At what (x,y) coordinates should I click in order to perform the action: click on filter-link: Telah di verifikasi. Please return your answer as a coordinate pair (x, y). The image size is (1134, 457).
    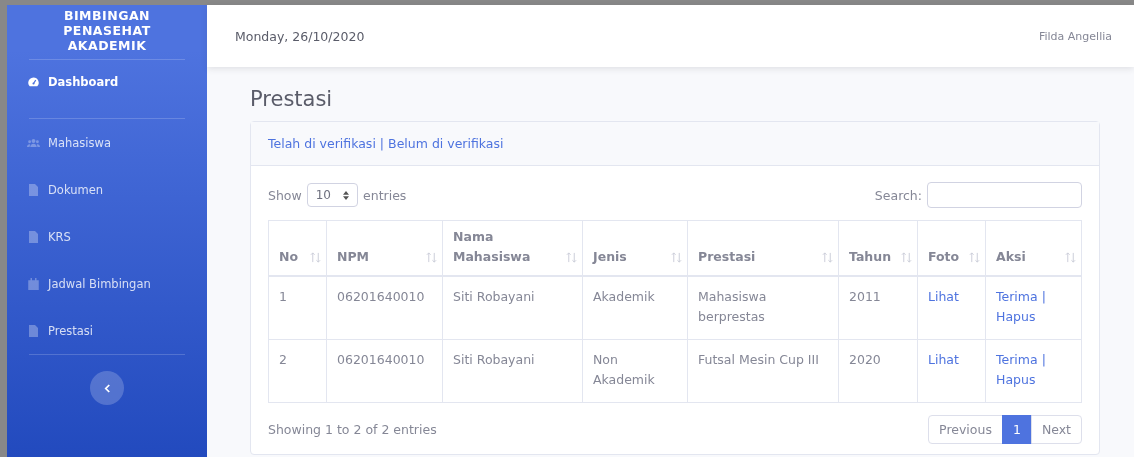
    Looking at the image, I should click on (322, 143).